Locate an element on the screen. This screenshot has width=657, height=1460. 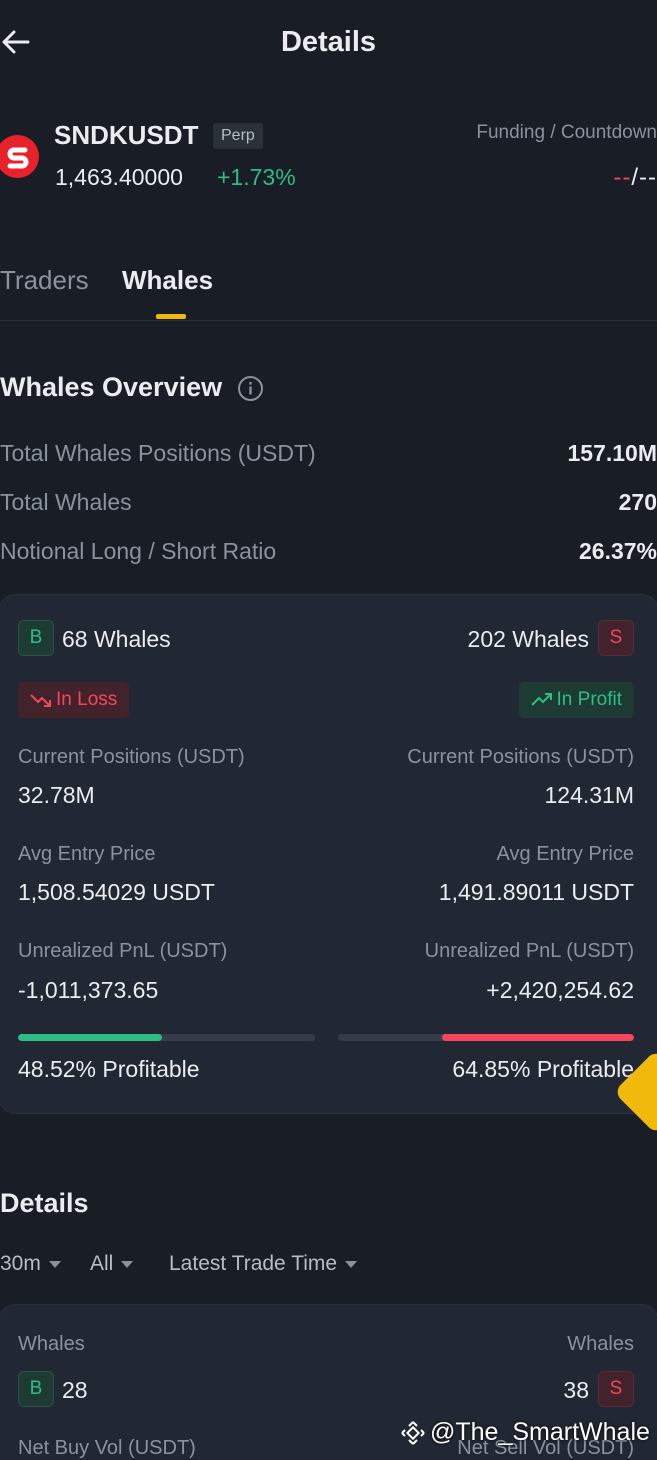
info-icon is located at coordinates (250, 388).